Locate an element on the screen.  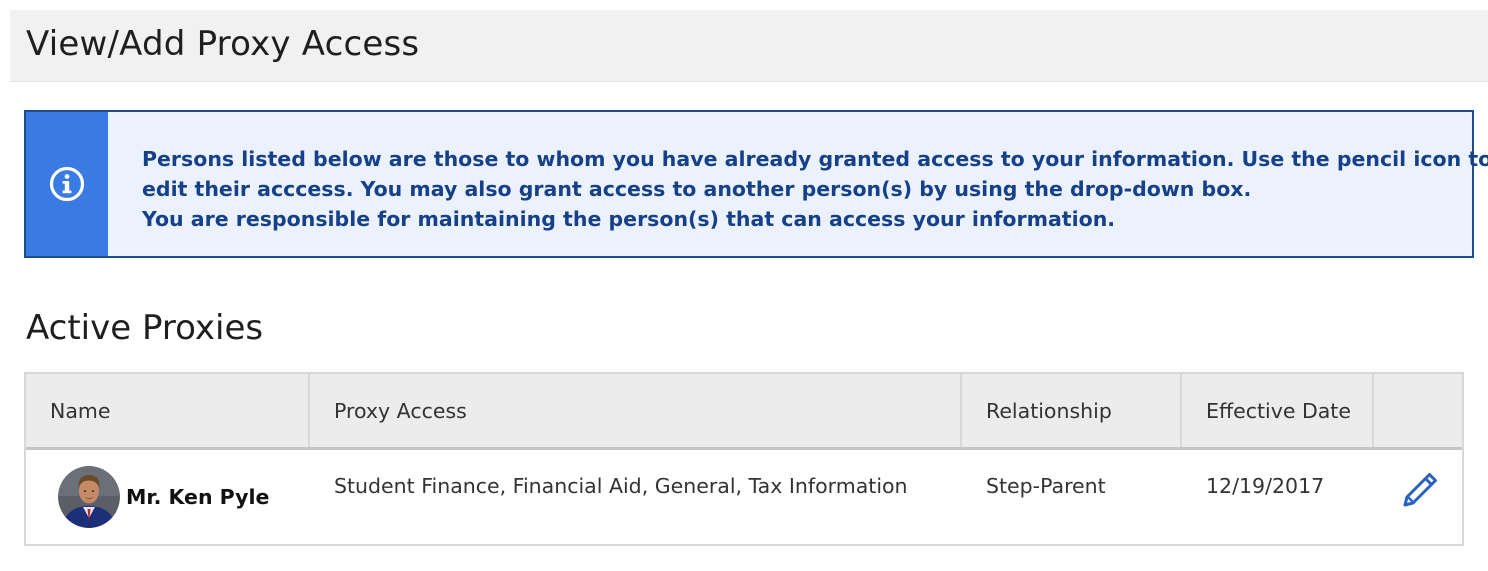
info-icon is located at coordinates (67, 184).